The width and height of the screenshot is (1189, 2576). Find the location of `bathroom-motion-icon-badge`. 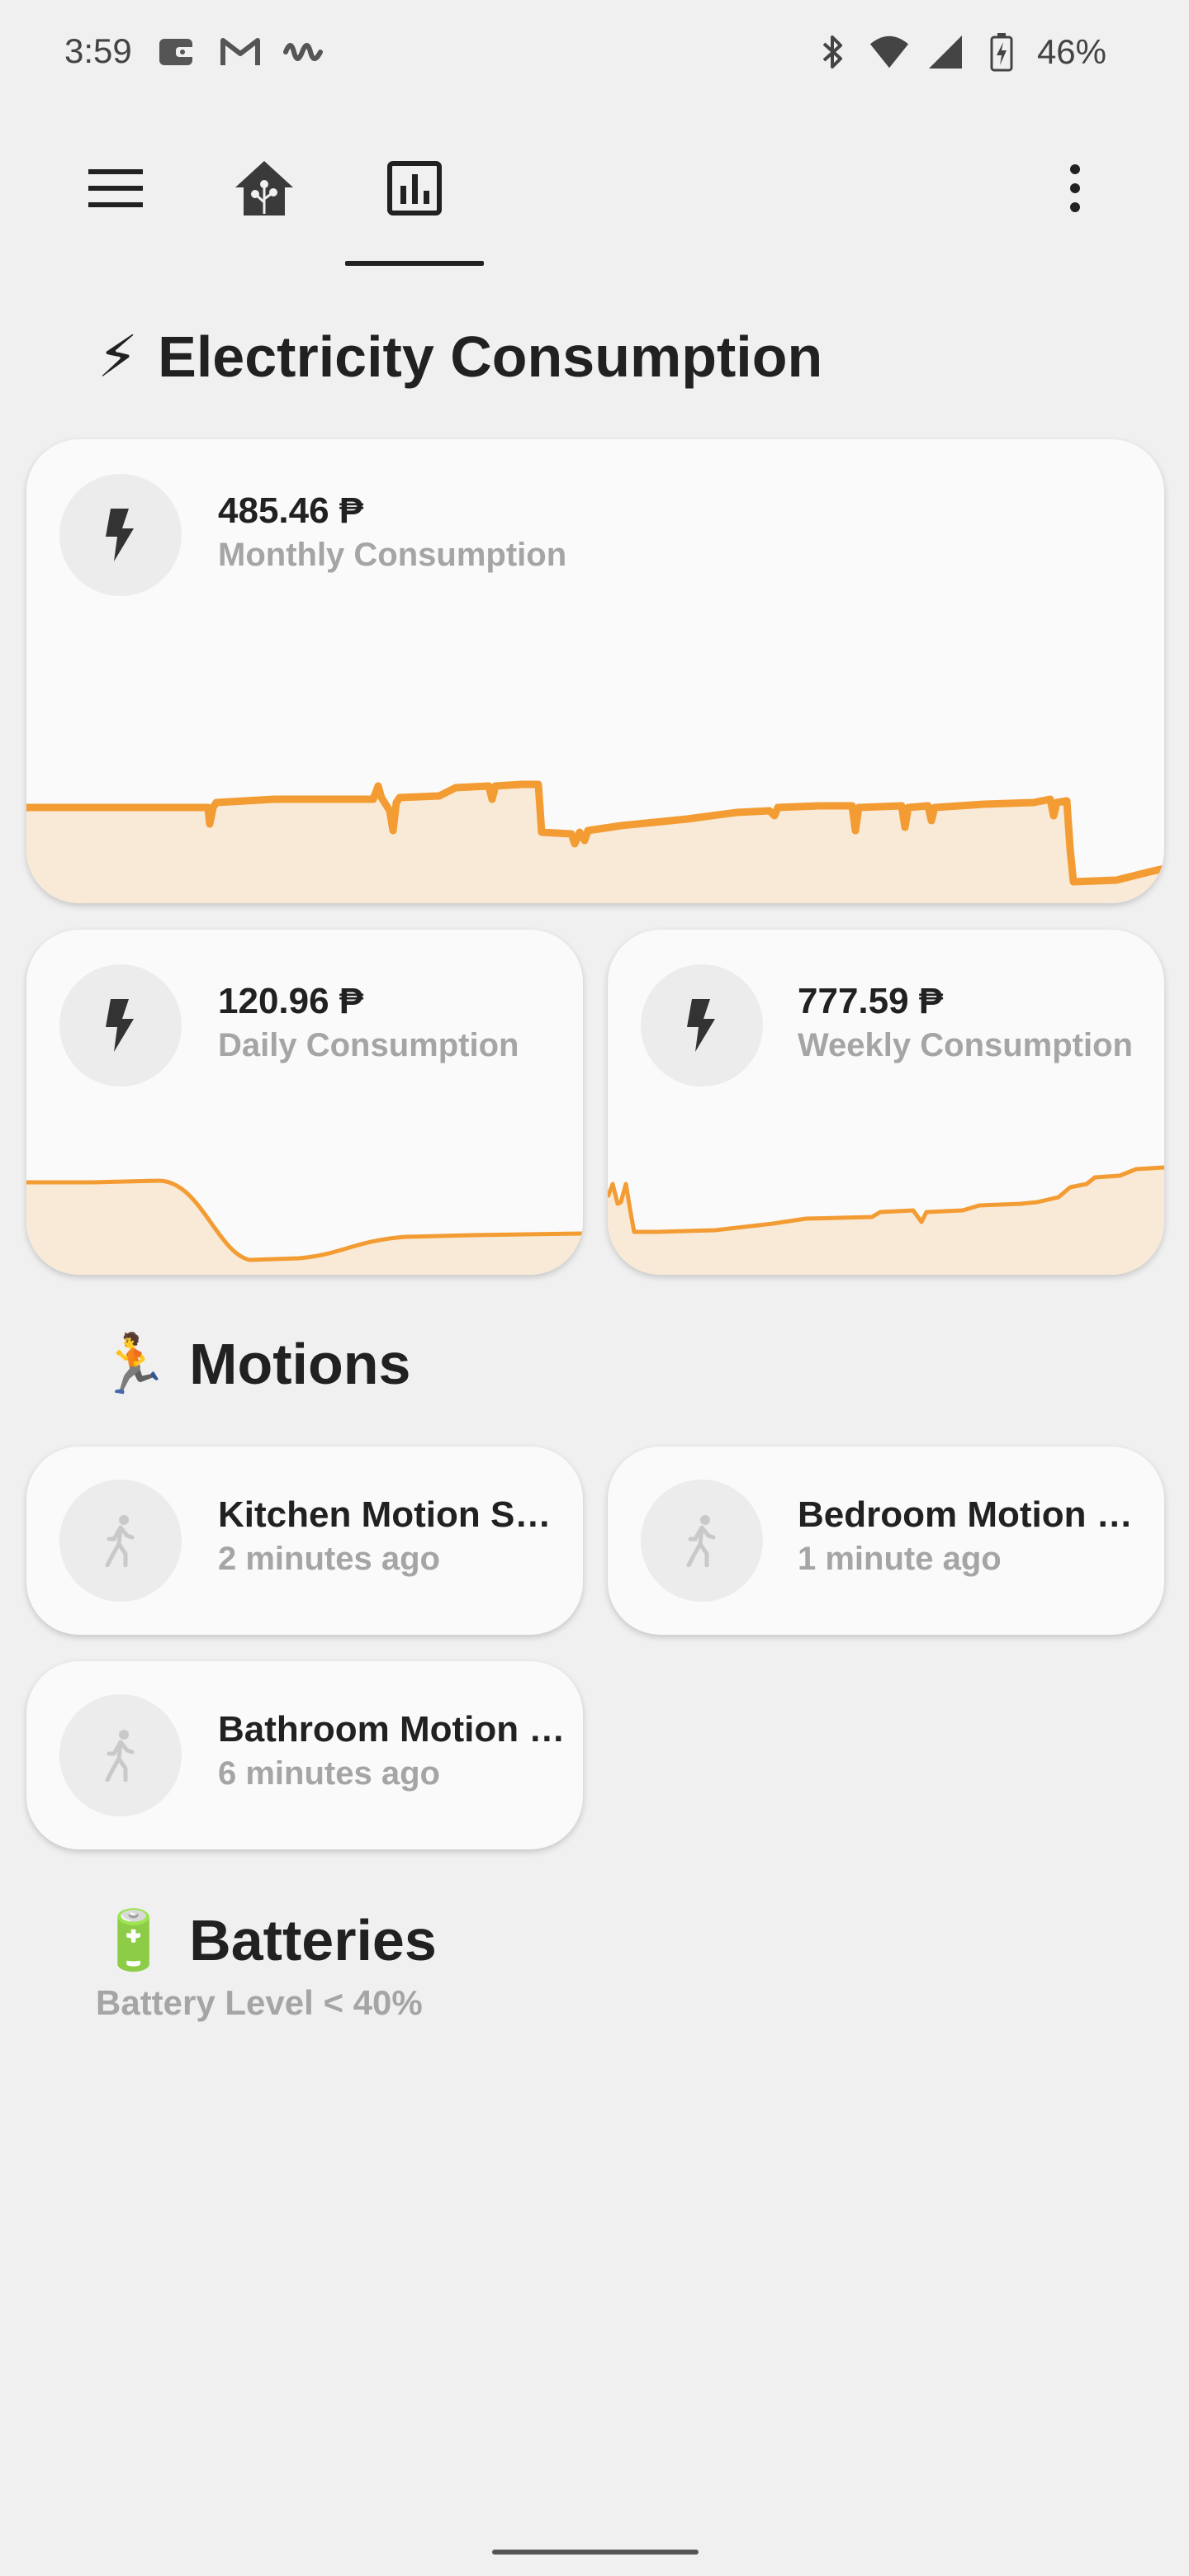

bathroom-motion-icon-badge is located at coordinates (120, 1755).